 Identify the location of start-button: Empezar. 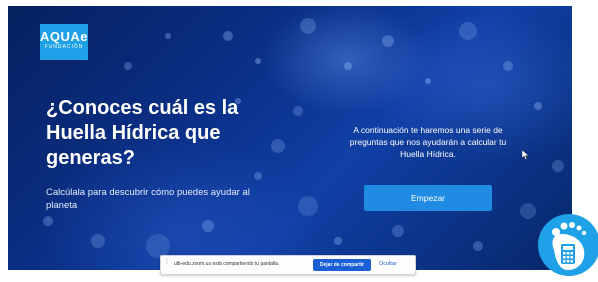
(428, 198).